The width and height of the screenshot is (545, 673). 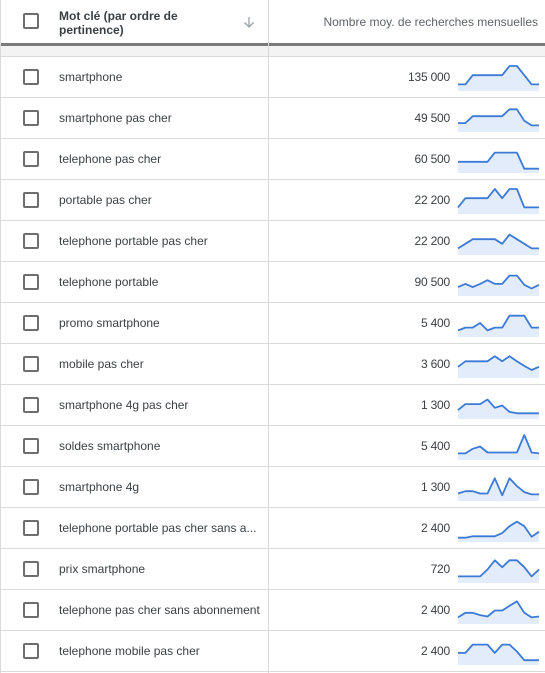 I want to click on keyword-text: mobile pas cher, so click(x=101, y=364).